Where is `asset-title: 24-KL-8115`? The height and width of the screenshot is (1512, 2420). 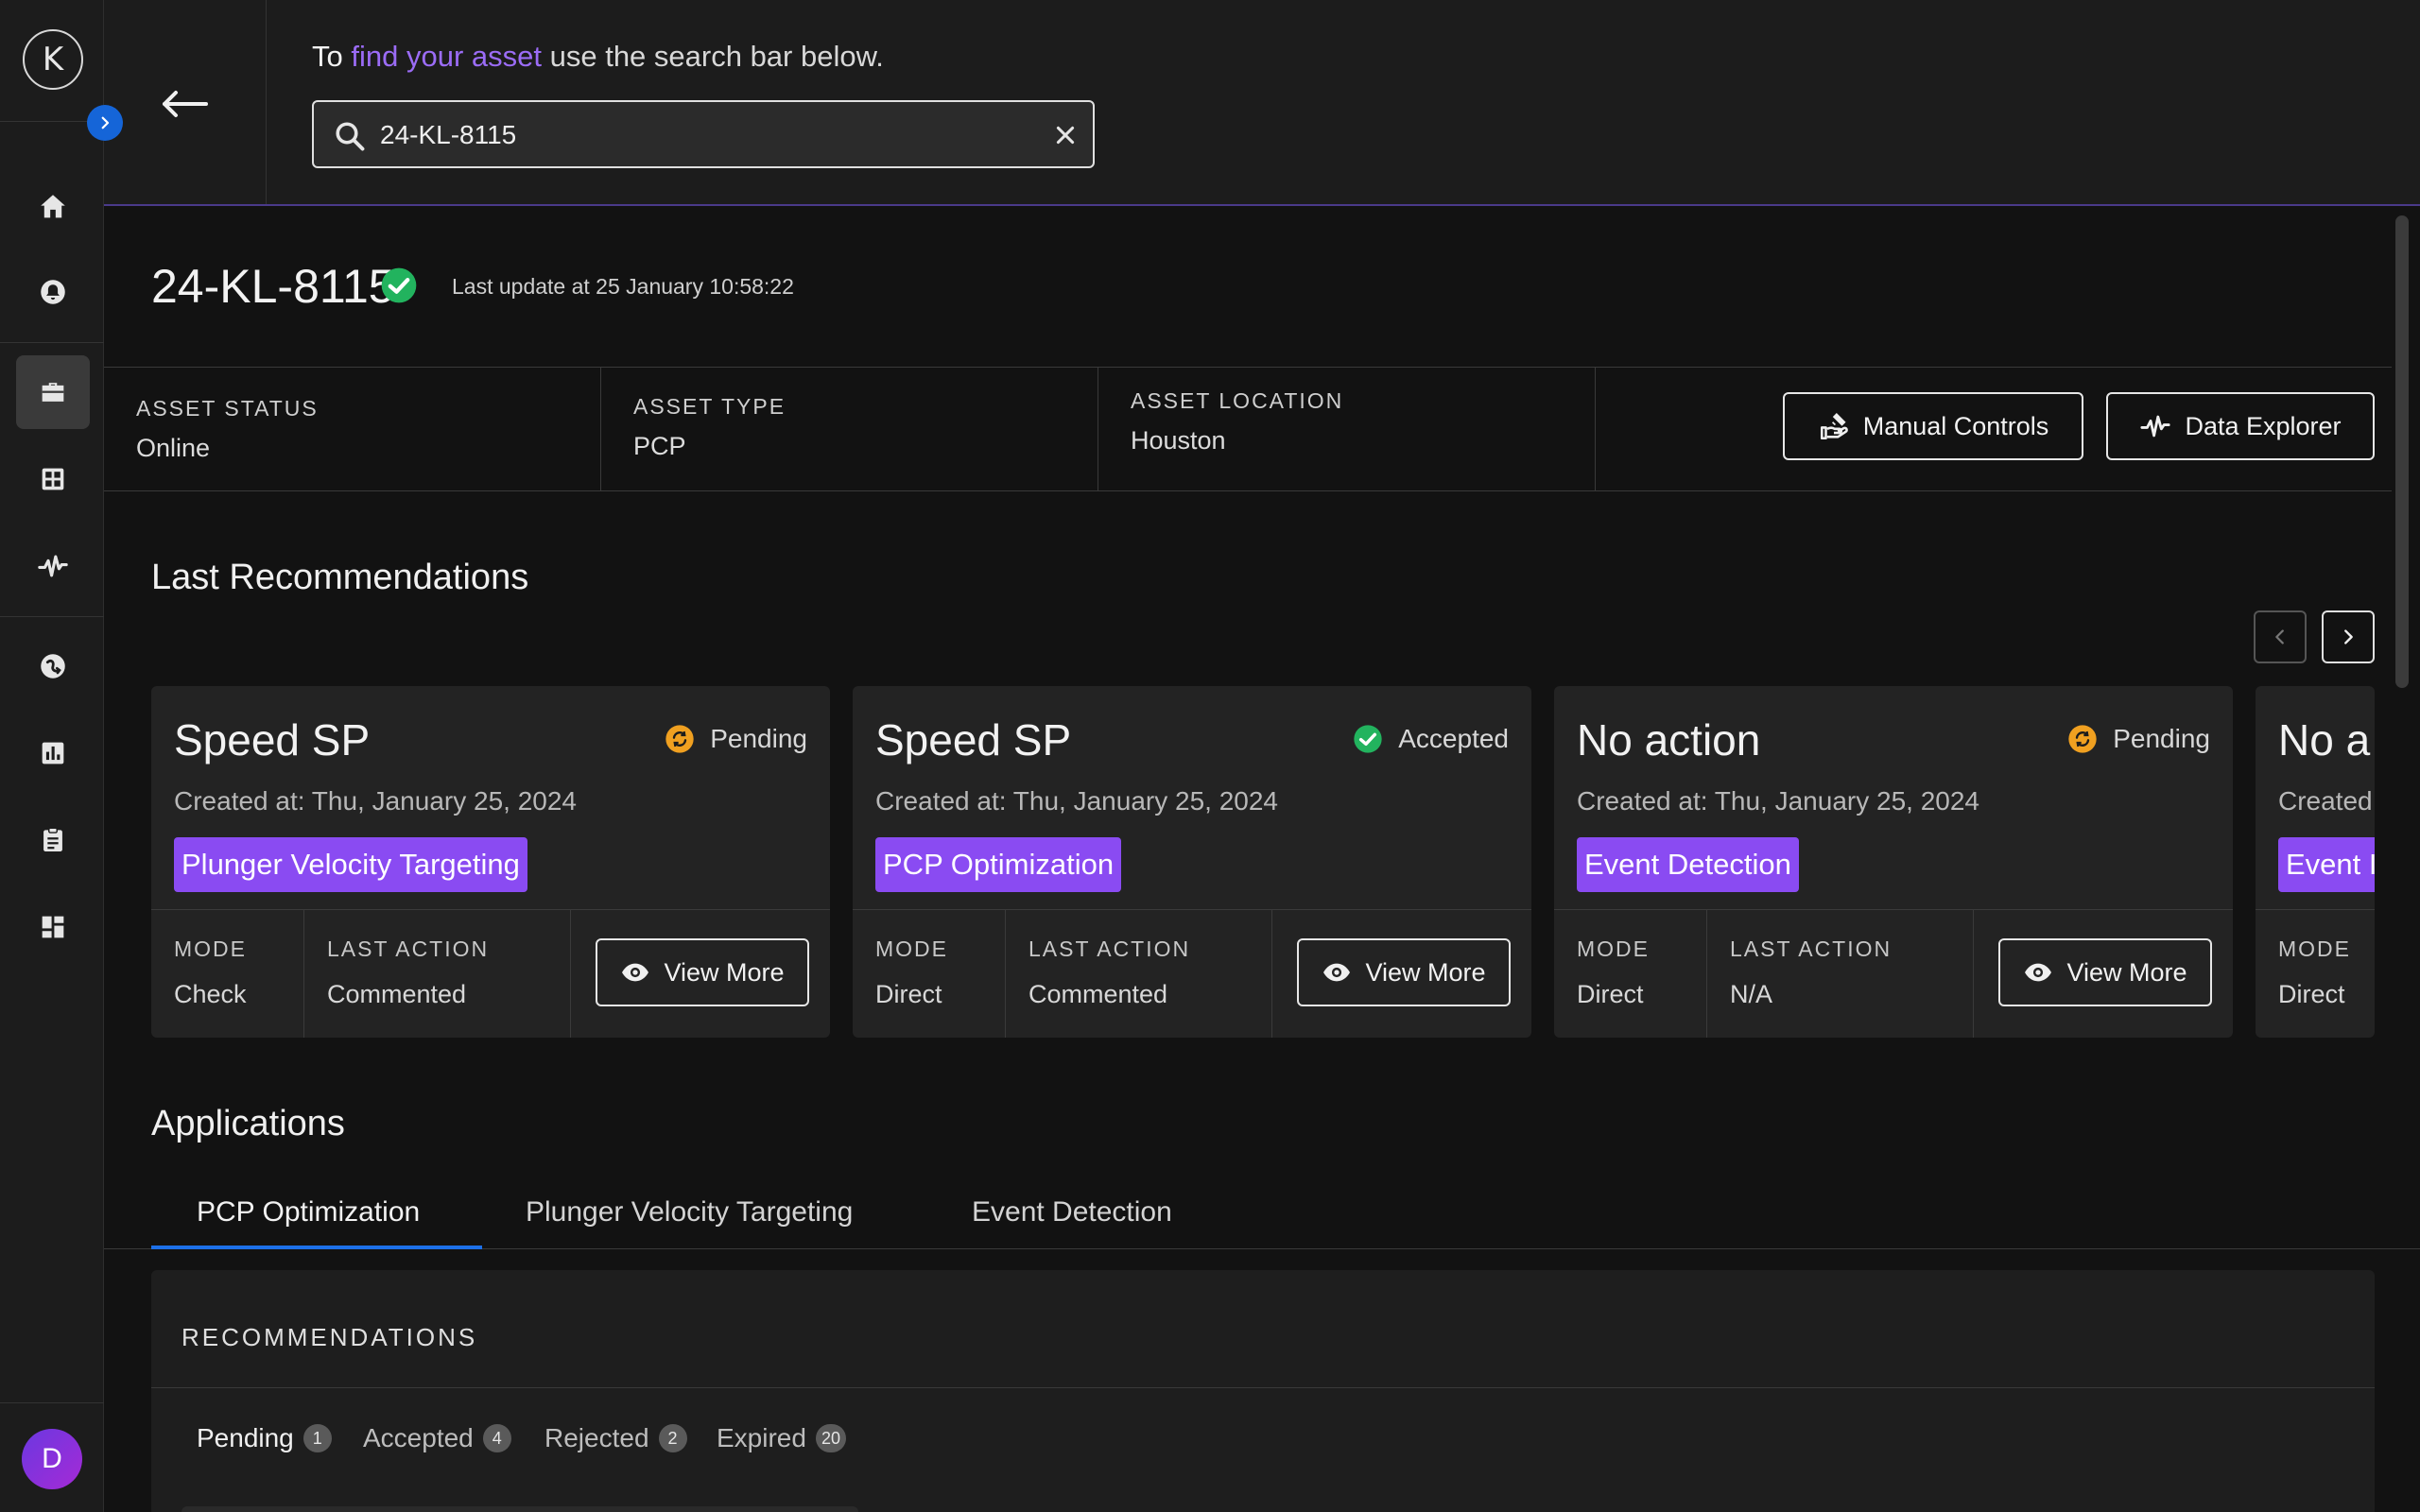
asset-title: 24-KL-8115 is located at coordinates (273, 286).